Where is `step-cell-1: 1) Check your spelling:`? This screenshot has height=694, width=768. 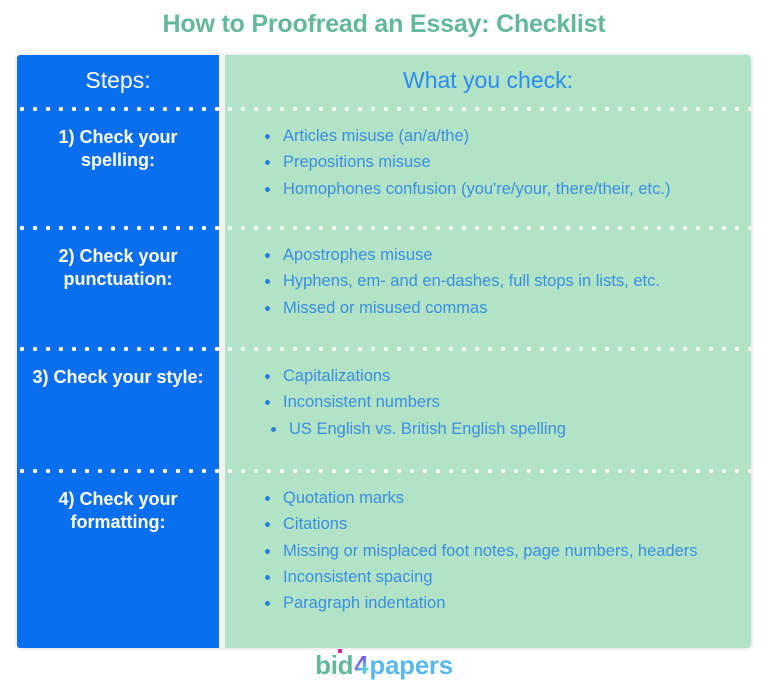 step-cell-1: 1) Check your spelling: is located at coordinates (118, 168).